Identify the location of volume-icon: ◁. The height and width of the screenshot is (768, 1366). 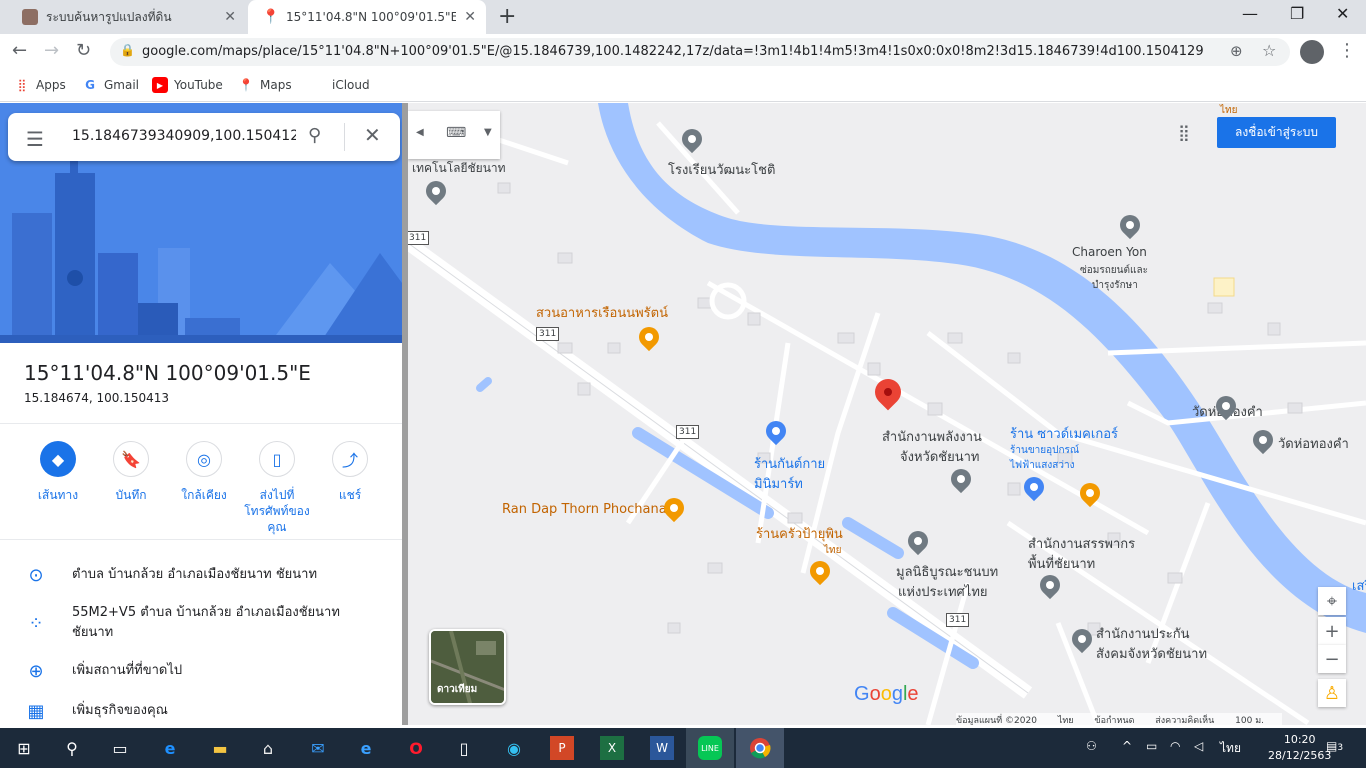
(1198, 746).